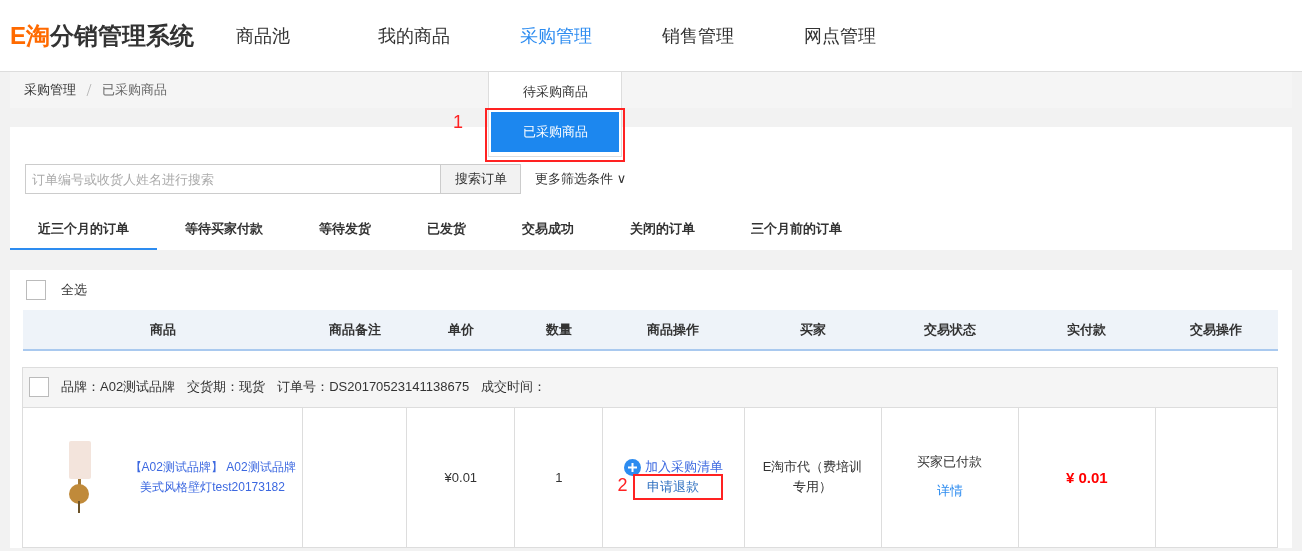 The width and height of the screenshot is (1302, 551). Describe the element at coordinates (134, 90) in the screenshot. I see `breadcrumb-item: 已采购商品` at that location.